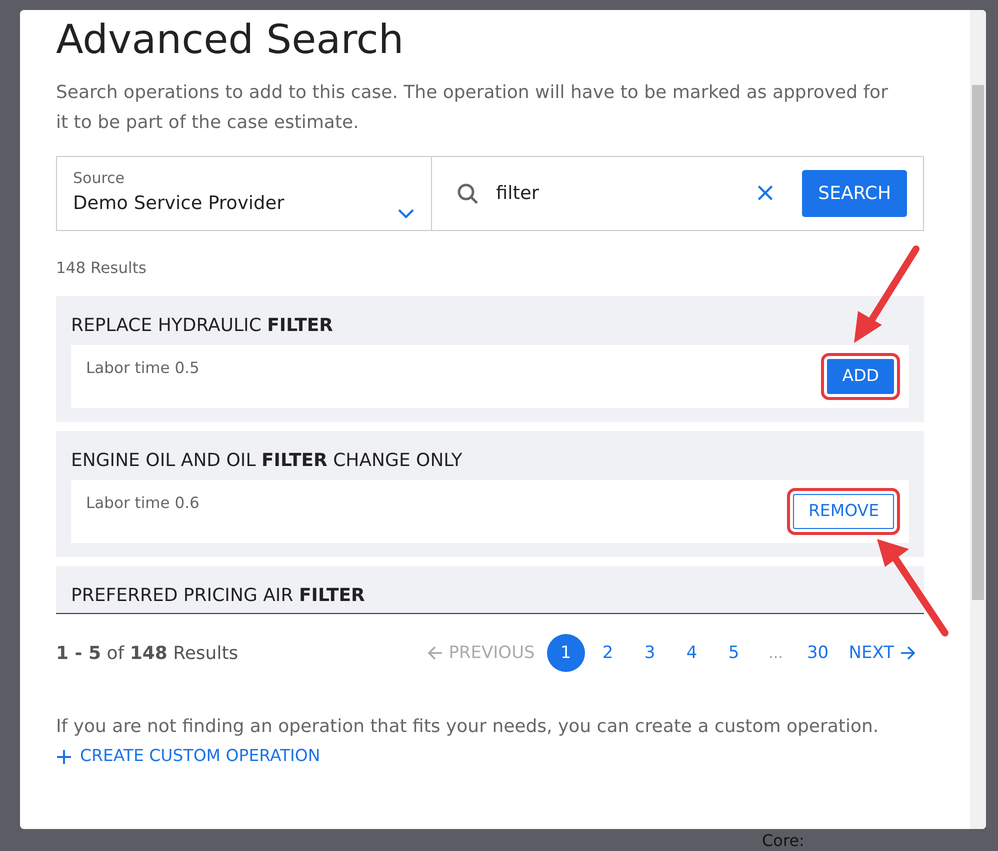 The height and width of the screenshot is (851, 998). What do you see at coordinates (691, 653) in the screenshot?
I see `page-button: 4` at bounding box center [691, 653].